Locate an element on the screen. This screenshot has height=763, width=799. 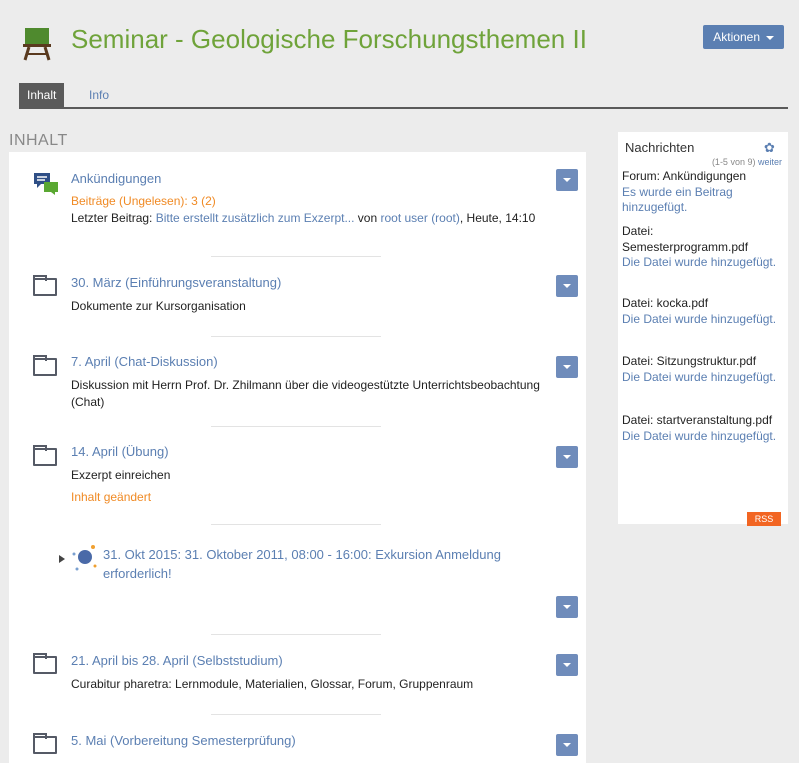
news-heading: Datei: kocka.pdf is located at coordinates (665, 303).